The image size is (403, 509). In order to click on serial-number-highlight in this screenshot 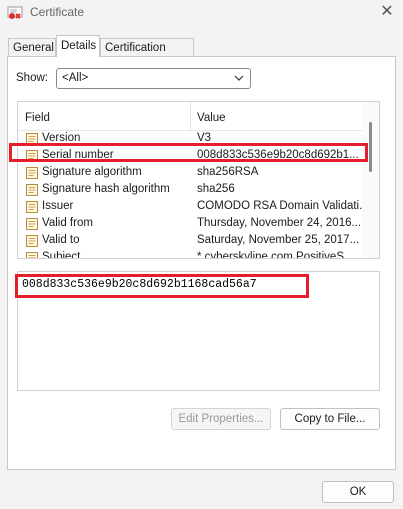, I will do `click(188, 152)`.